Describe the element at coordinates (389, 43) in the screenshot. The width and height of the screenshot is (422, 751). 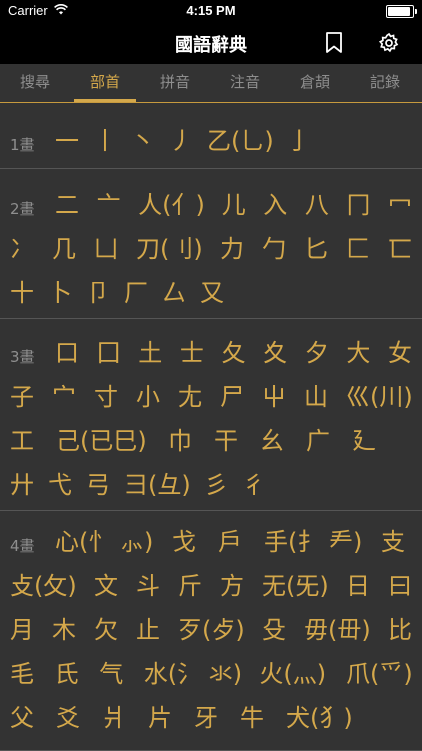
I see `settings-gear-icon` at that location.